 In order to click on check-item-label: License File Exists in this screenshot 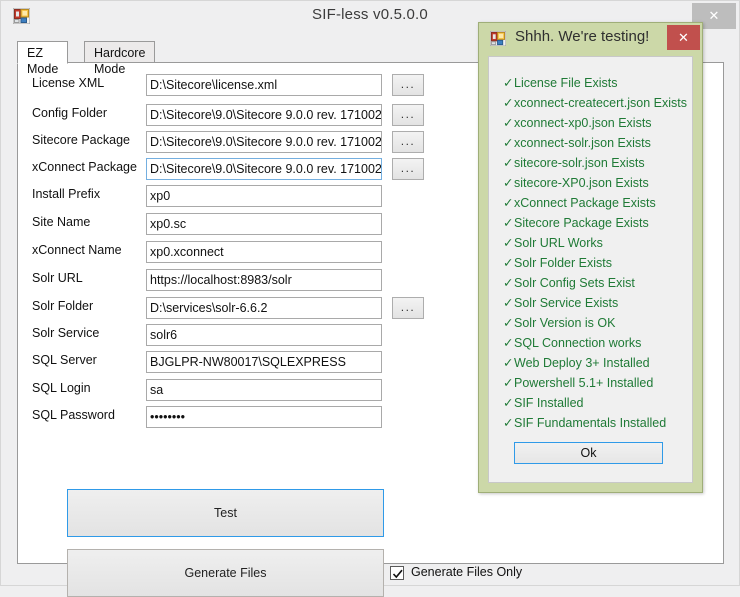, I will do `click(566, 83)`.